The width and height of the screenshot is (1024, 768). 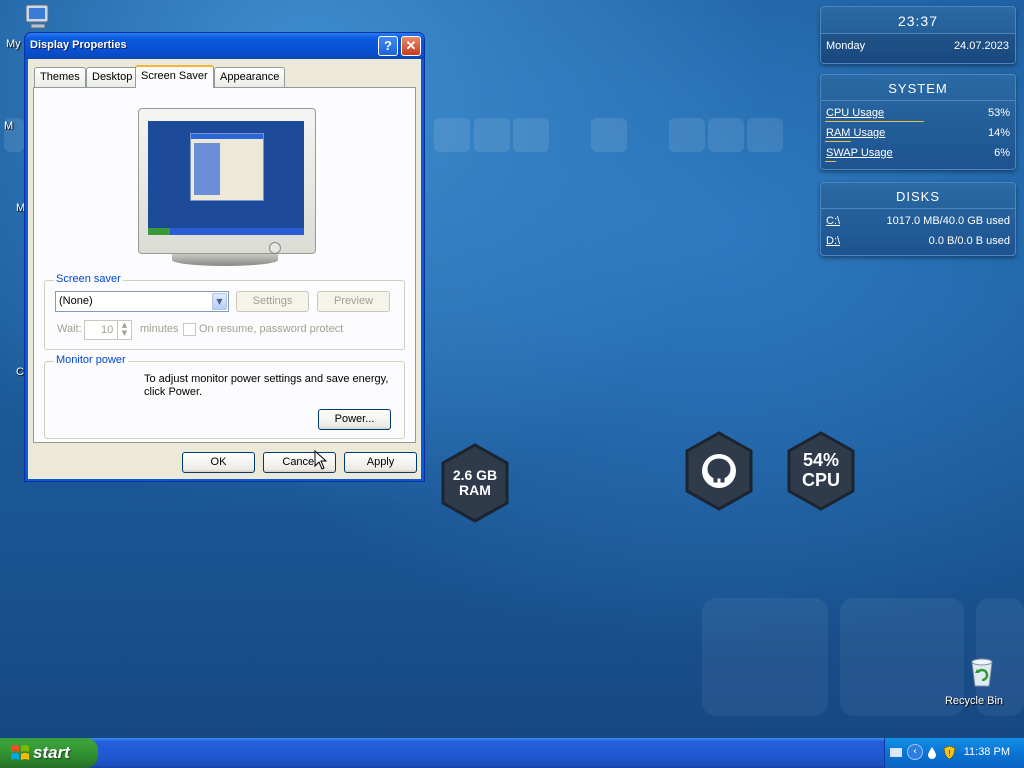 What do you see at coordinates (974, 701) in the screenshot?
I see `desktop-icon-label: Recycle Bin` at bounding box center [974, 701].